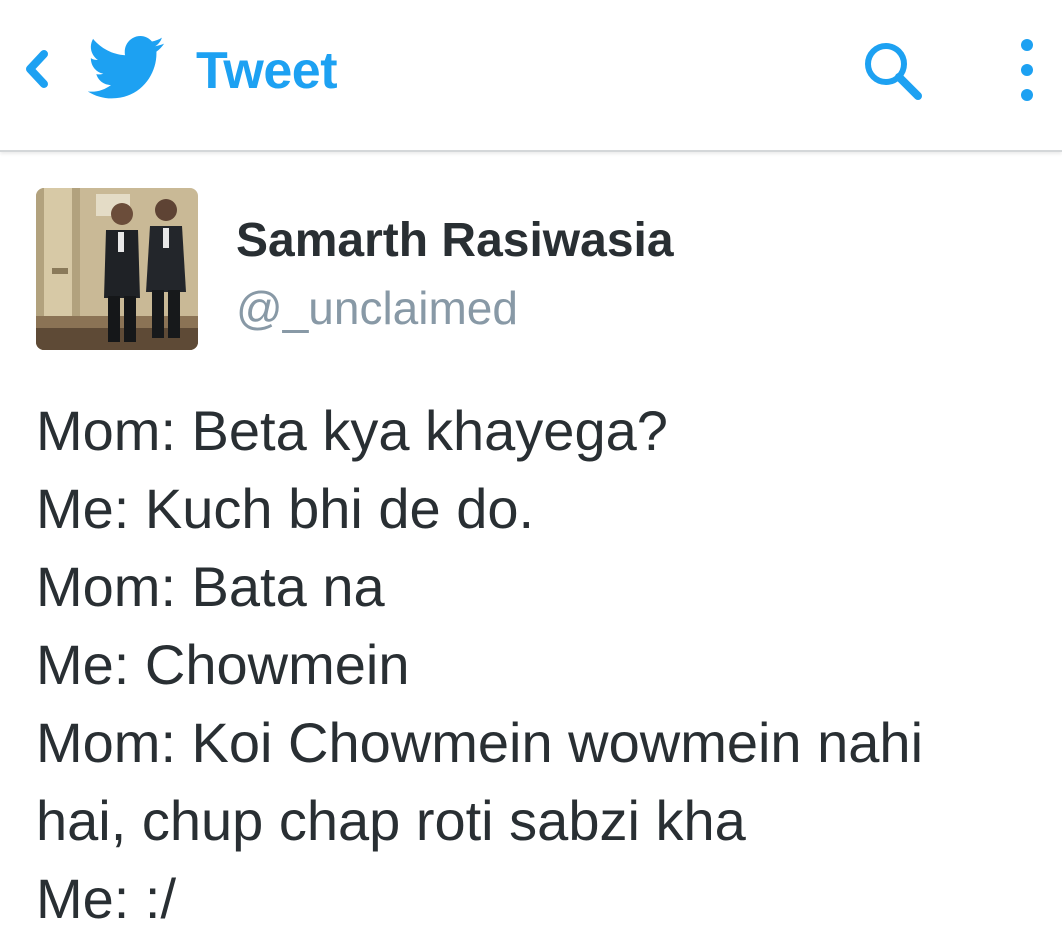  Describe the element at coordinates (391, 820) in the screenshot. I see `tweet-line: hai, chup chap roti sabzi kha` at that location.